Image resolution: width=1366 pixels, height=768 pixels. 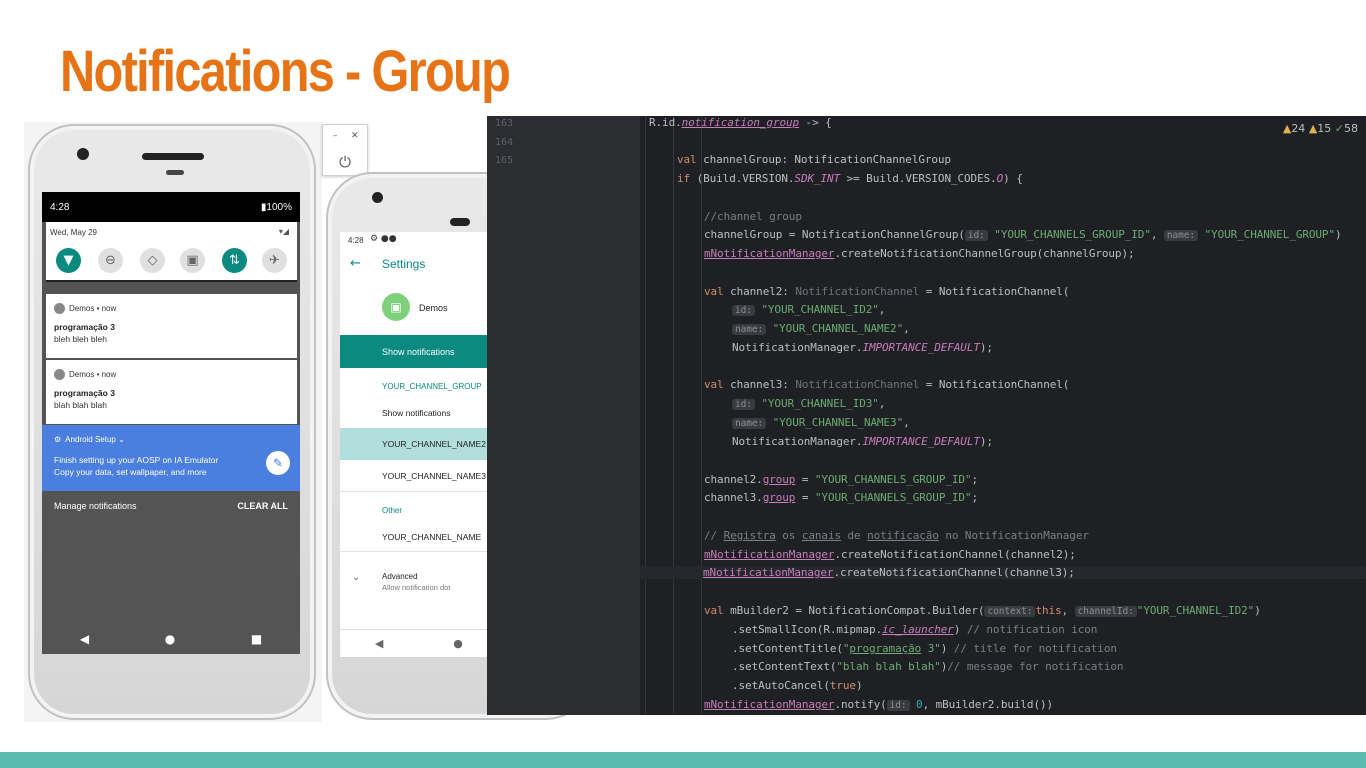 What do you see at coordinates (262, 506) in the screenshot?
I see `clear-all-button: CLEAR ALL` at bounding box center [262, 506].